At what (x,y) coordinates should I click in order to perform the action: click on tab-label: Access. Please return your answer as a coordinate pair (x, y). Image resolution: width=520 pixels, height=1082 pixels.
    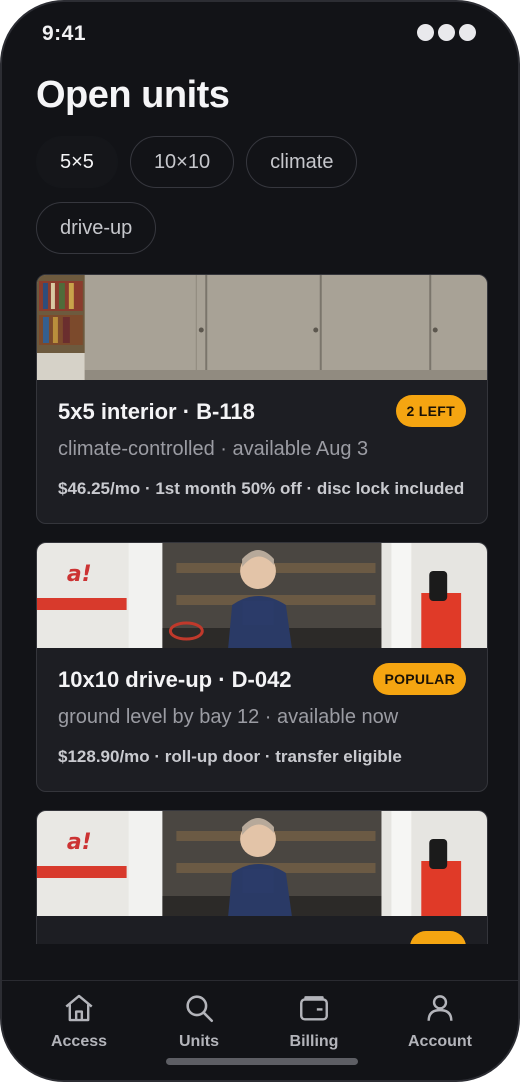
    Looking at the image, I should click on (79, 1041).